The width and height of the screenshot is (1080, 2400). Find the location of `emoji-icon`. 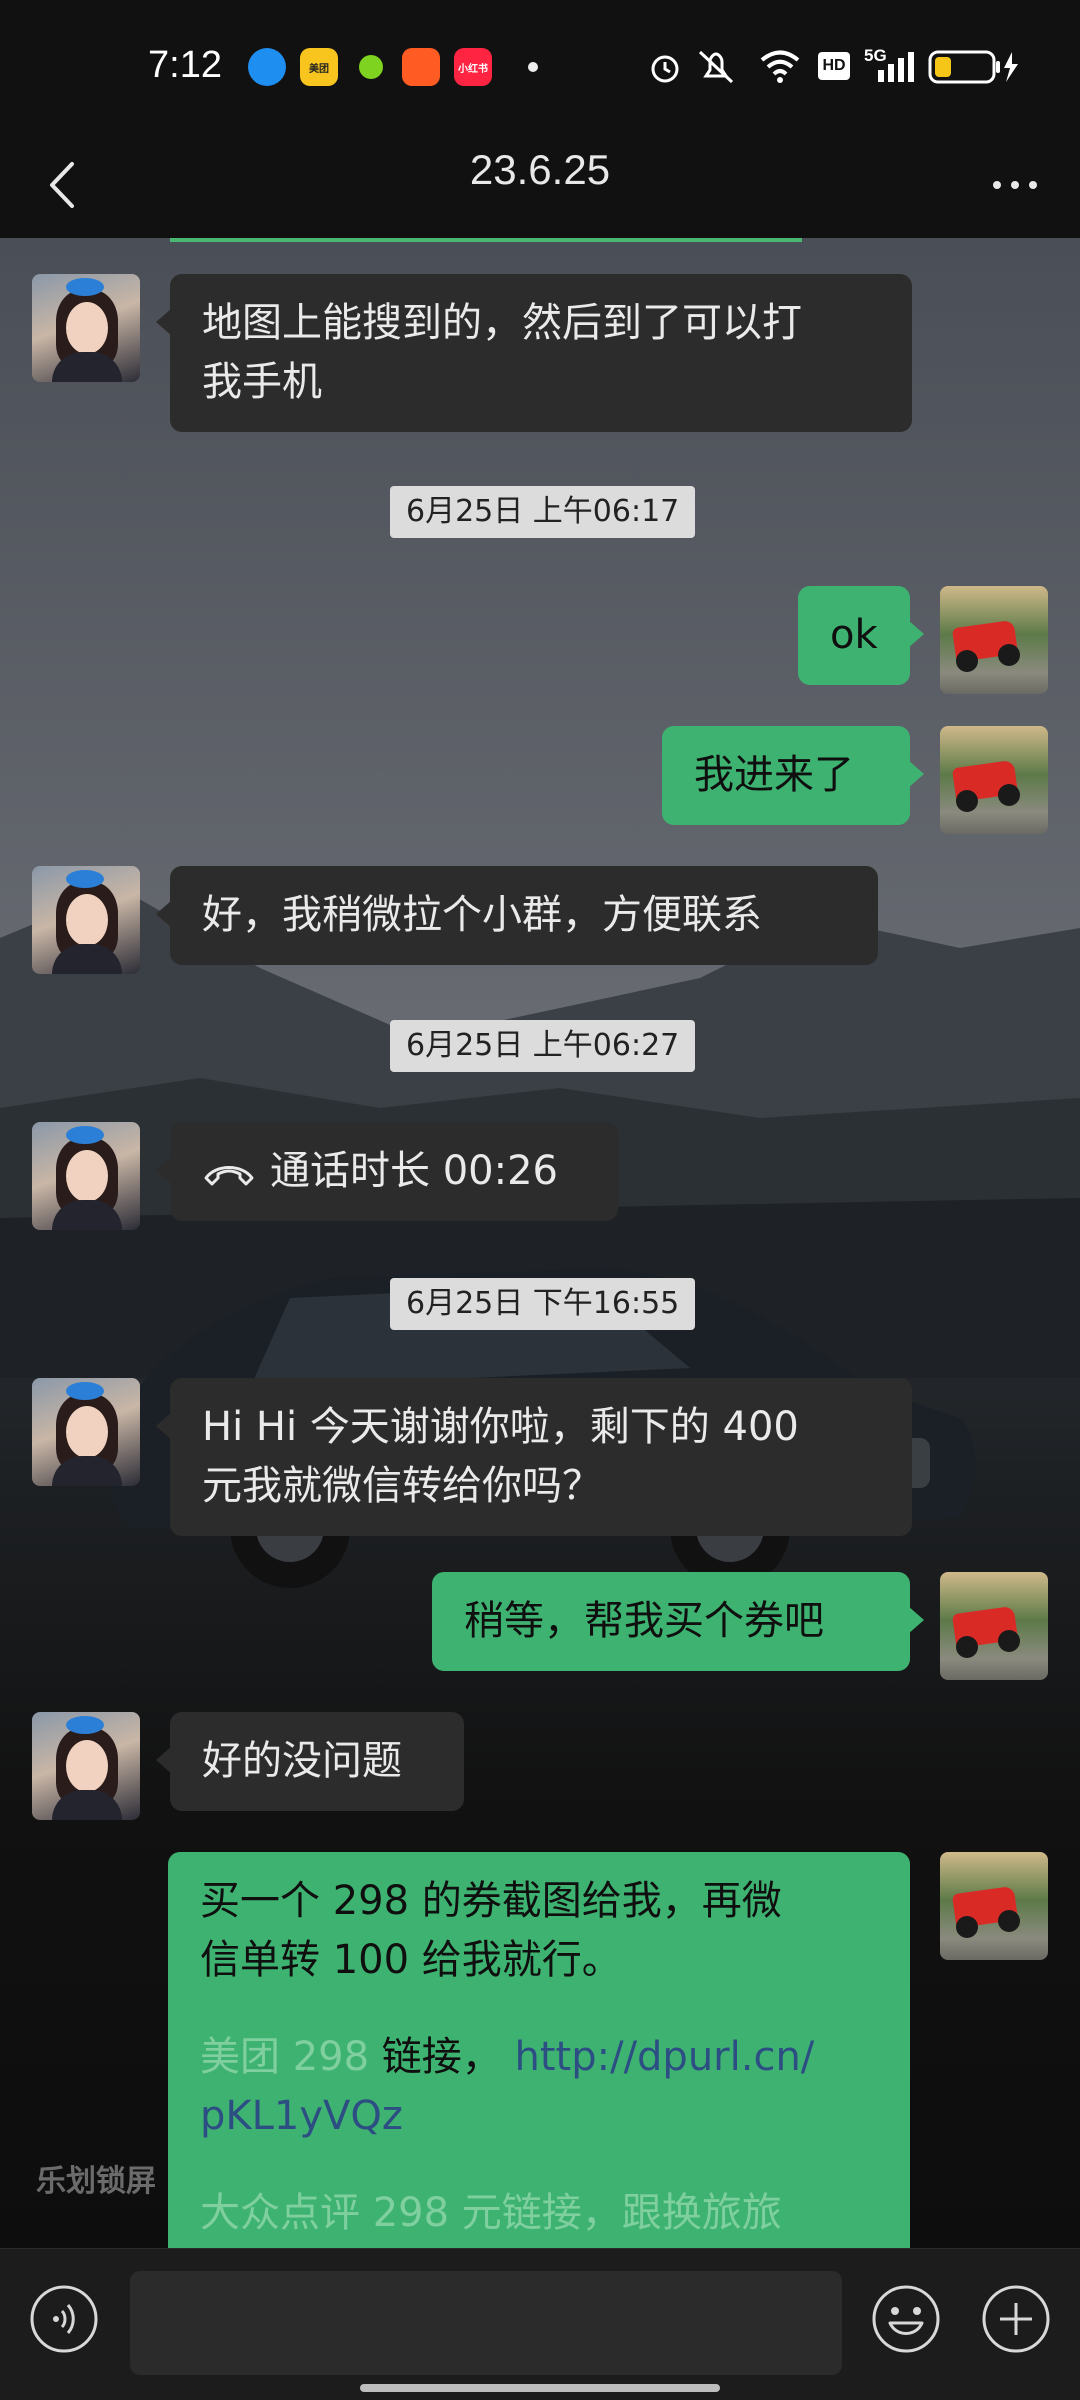

emoji-icon is located at coordinates (906, 2319).